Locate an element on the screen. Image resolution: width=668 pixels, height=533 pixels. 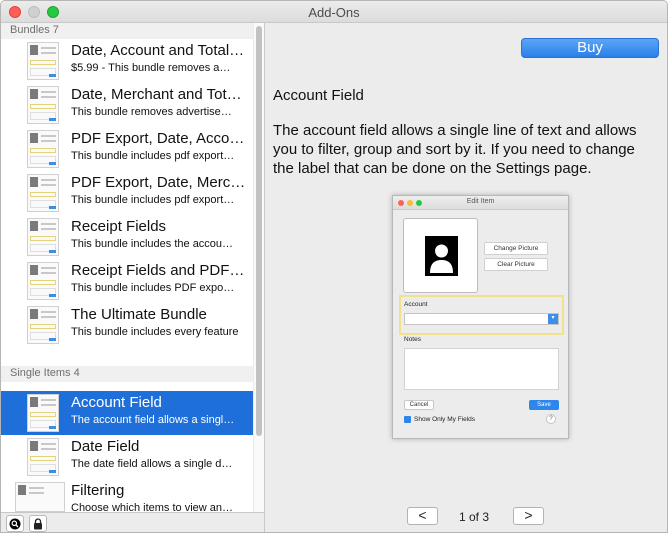
item-subtitle: This bundle includes every feature is located at coordinates (155, 332).